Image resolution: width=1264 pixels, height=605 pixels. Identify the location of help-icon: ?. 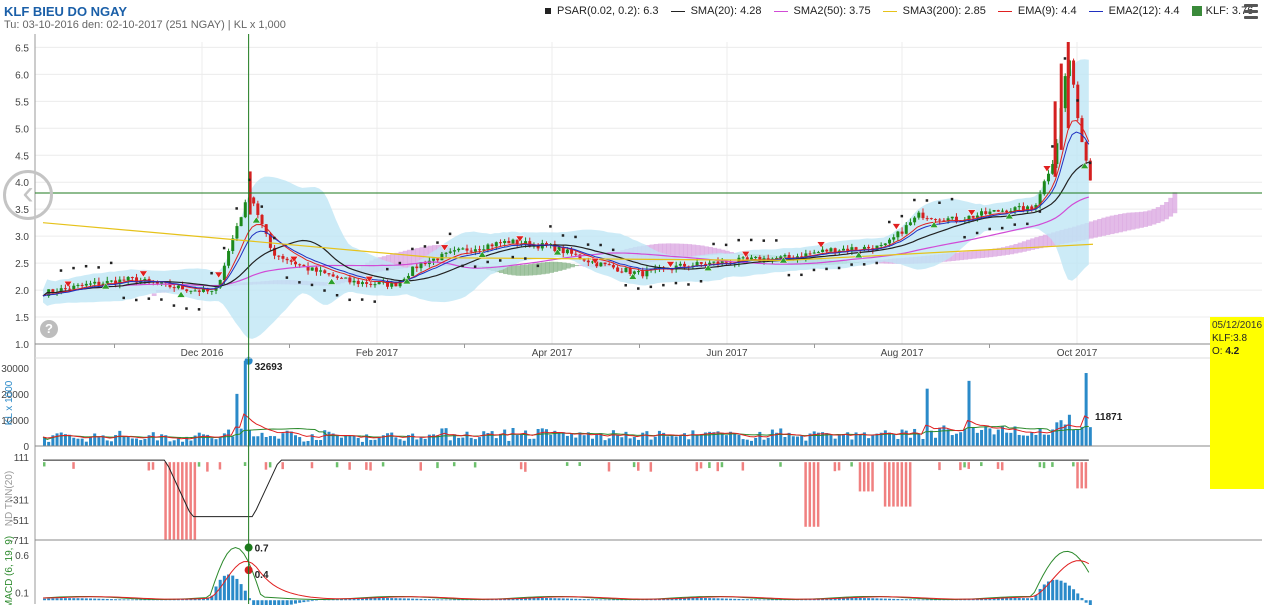
(49, 329).